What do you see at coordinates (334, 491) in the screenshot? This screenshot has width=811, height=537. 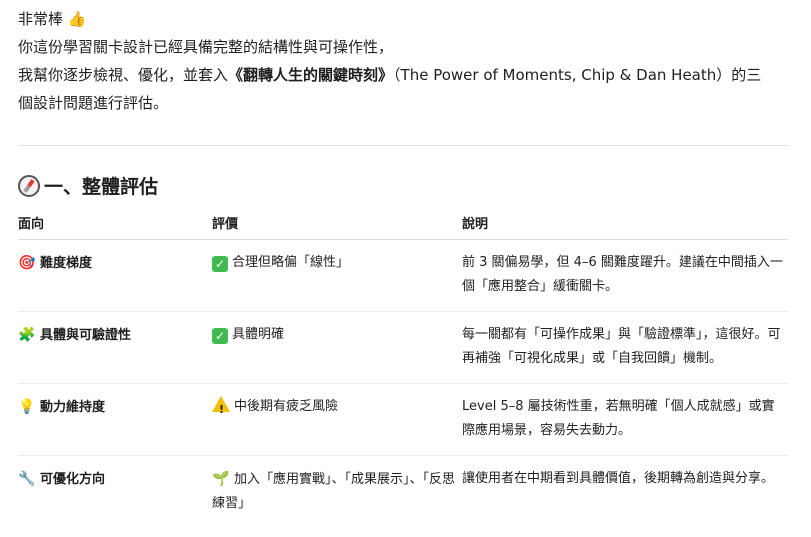 I see `evaluation-text: 加入「應用實戰」、「成果展示」、「反思練習」` at bounding box center [334, 491].